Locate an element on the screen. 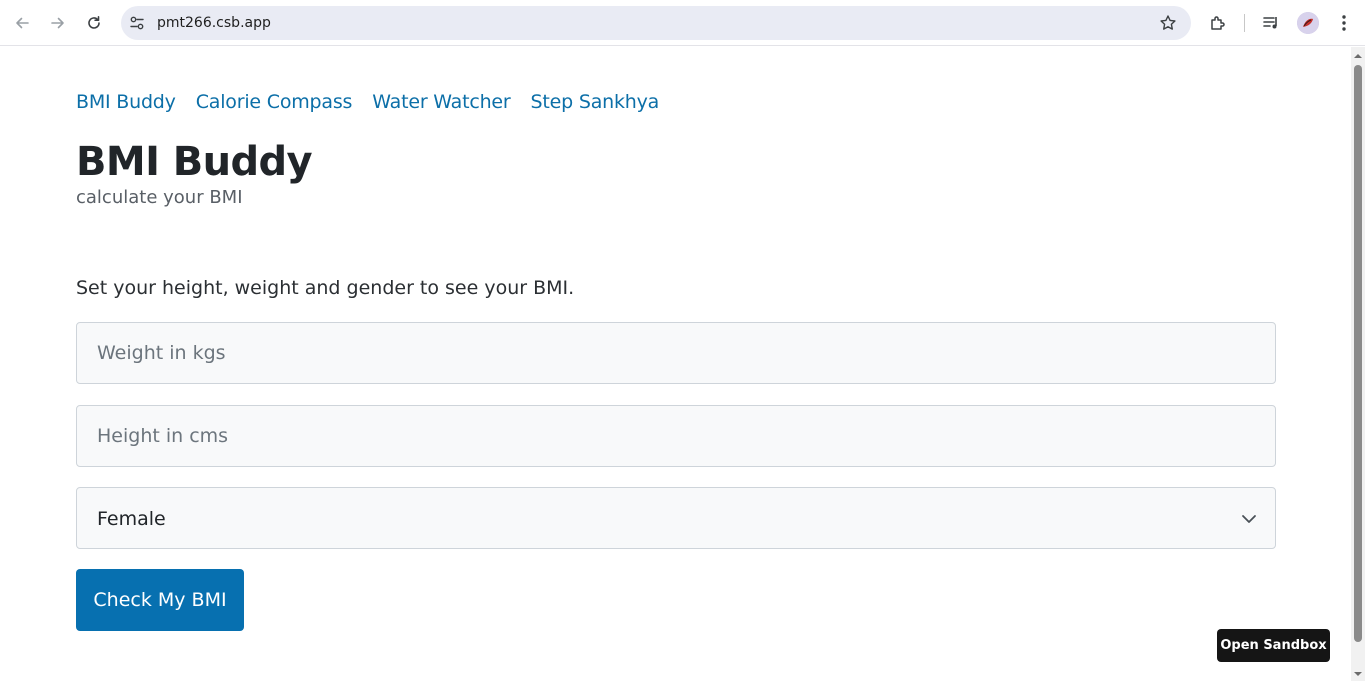 The width and height of the screenshot is (1365, 681). browser-toolbar: pmt266.csb.app is located at coordinates (682, 23).